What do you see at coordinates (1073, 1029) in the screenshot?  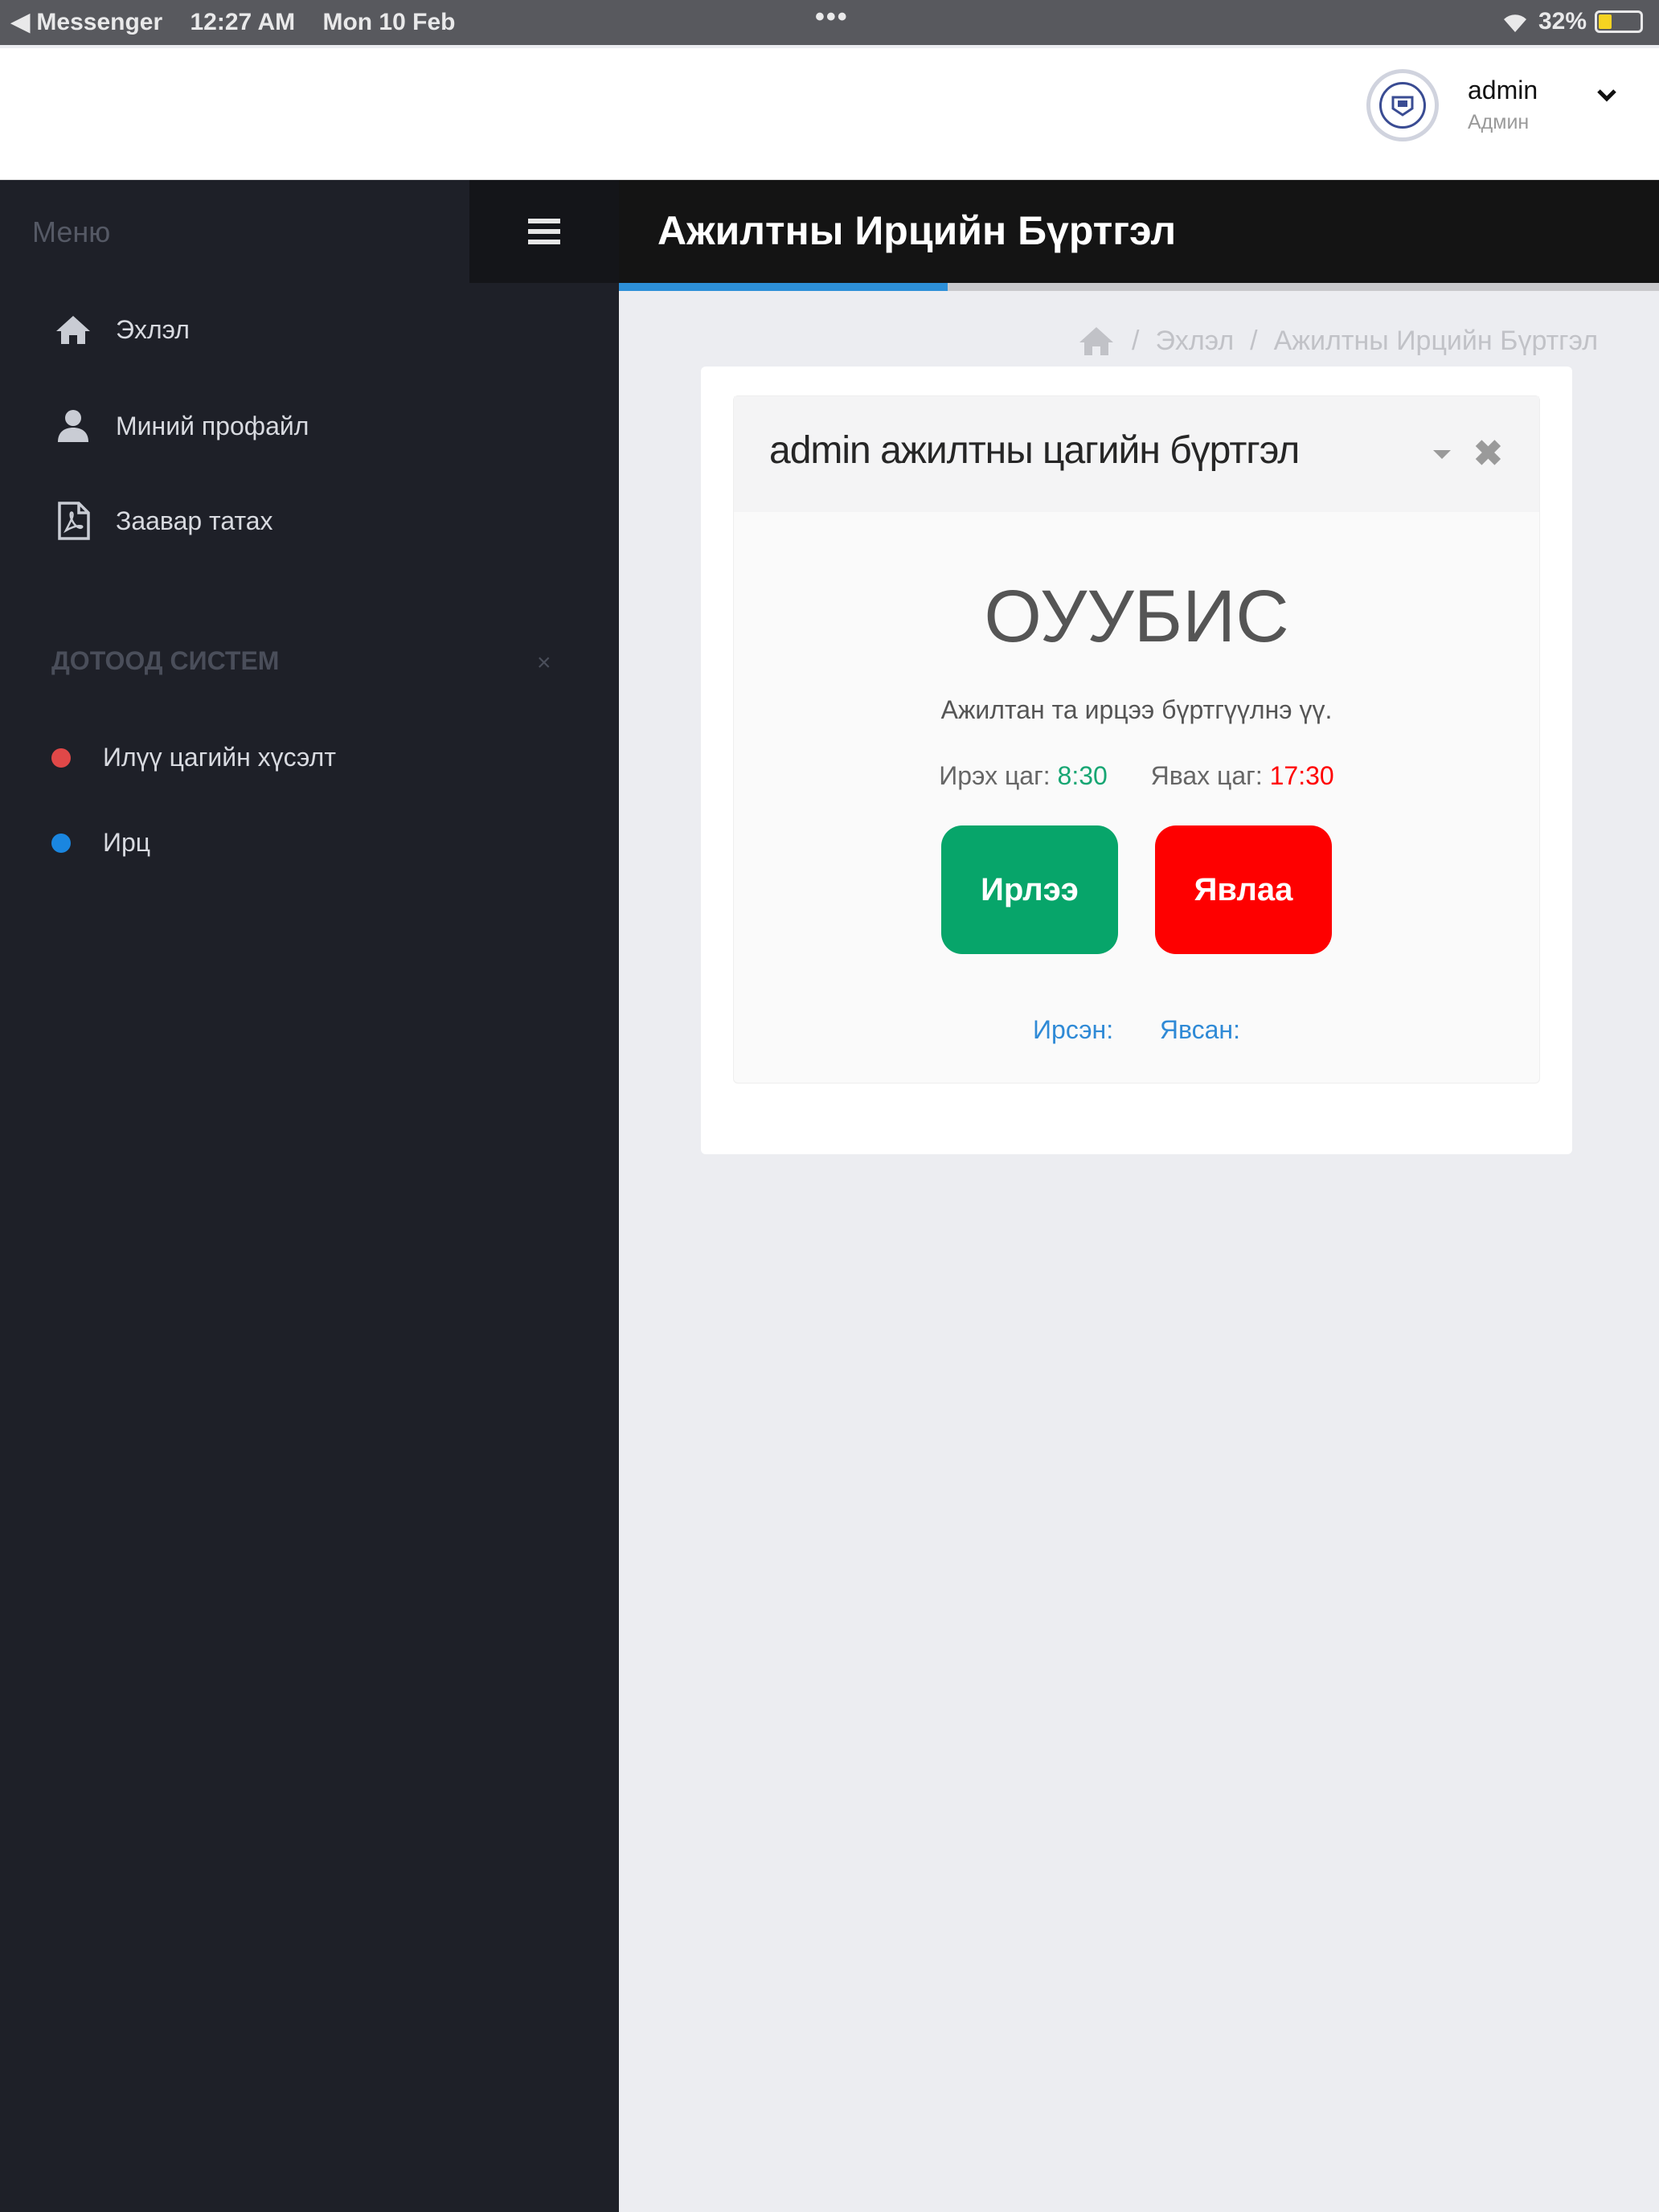 I see `arrived-status: Ирсэн:` at bounding box center [1073, 1029].